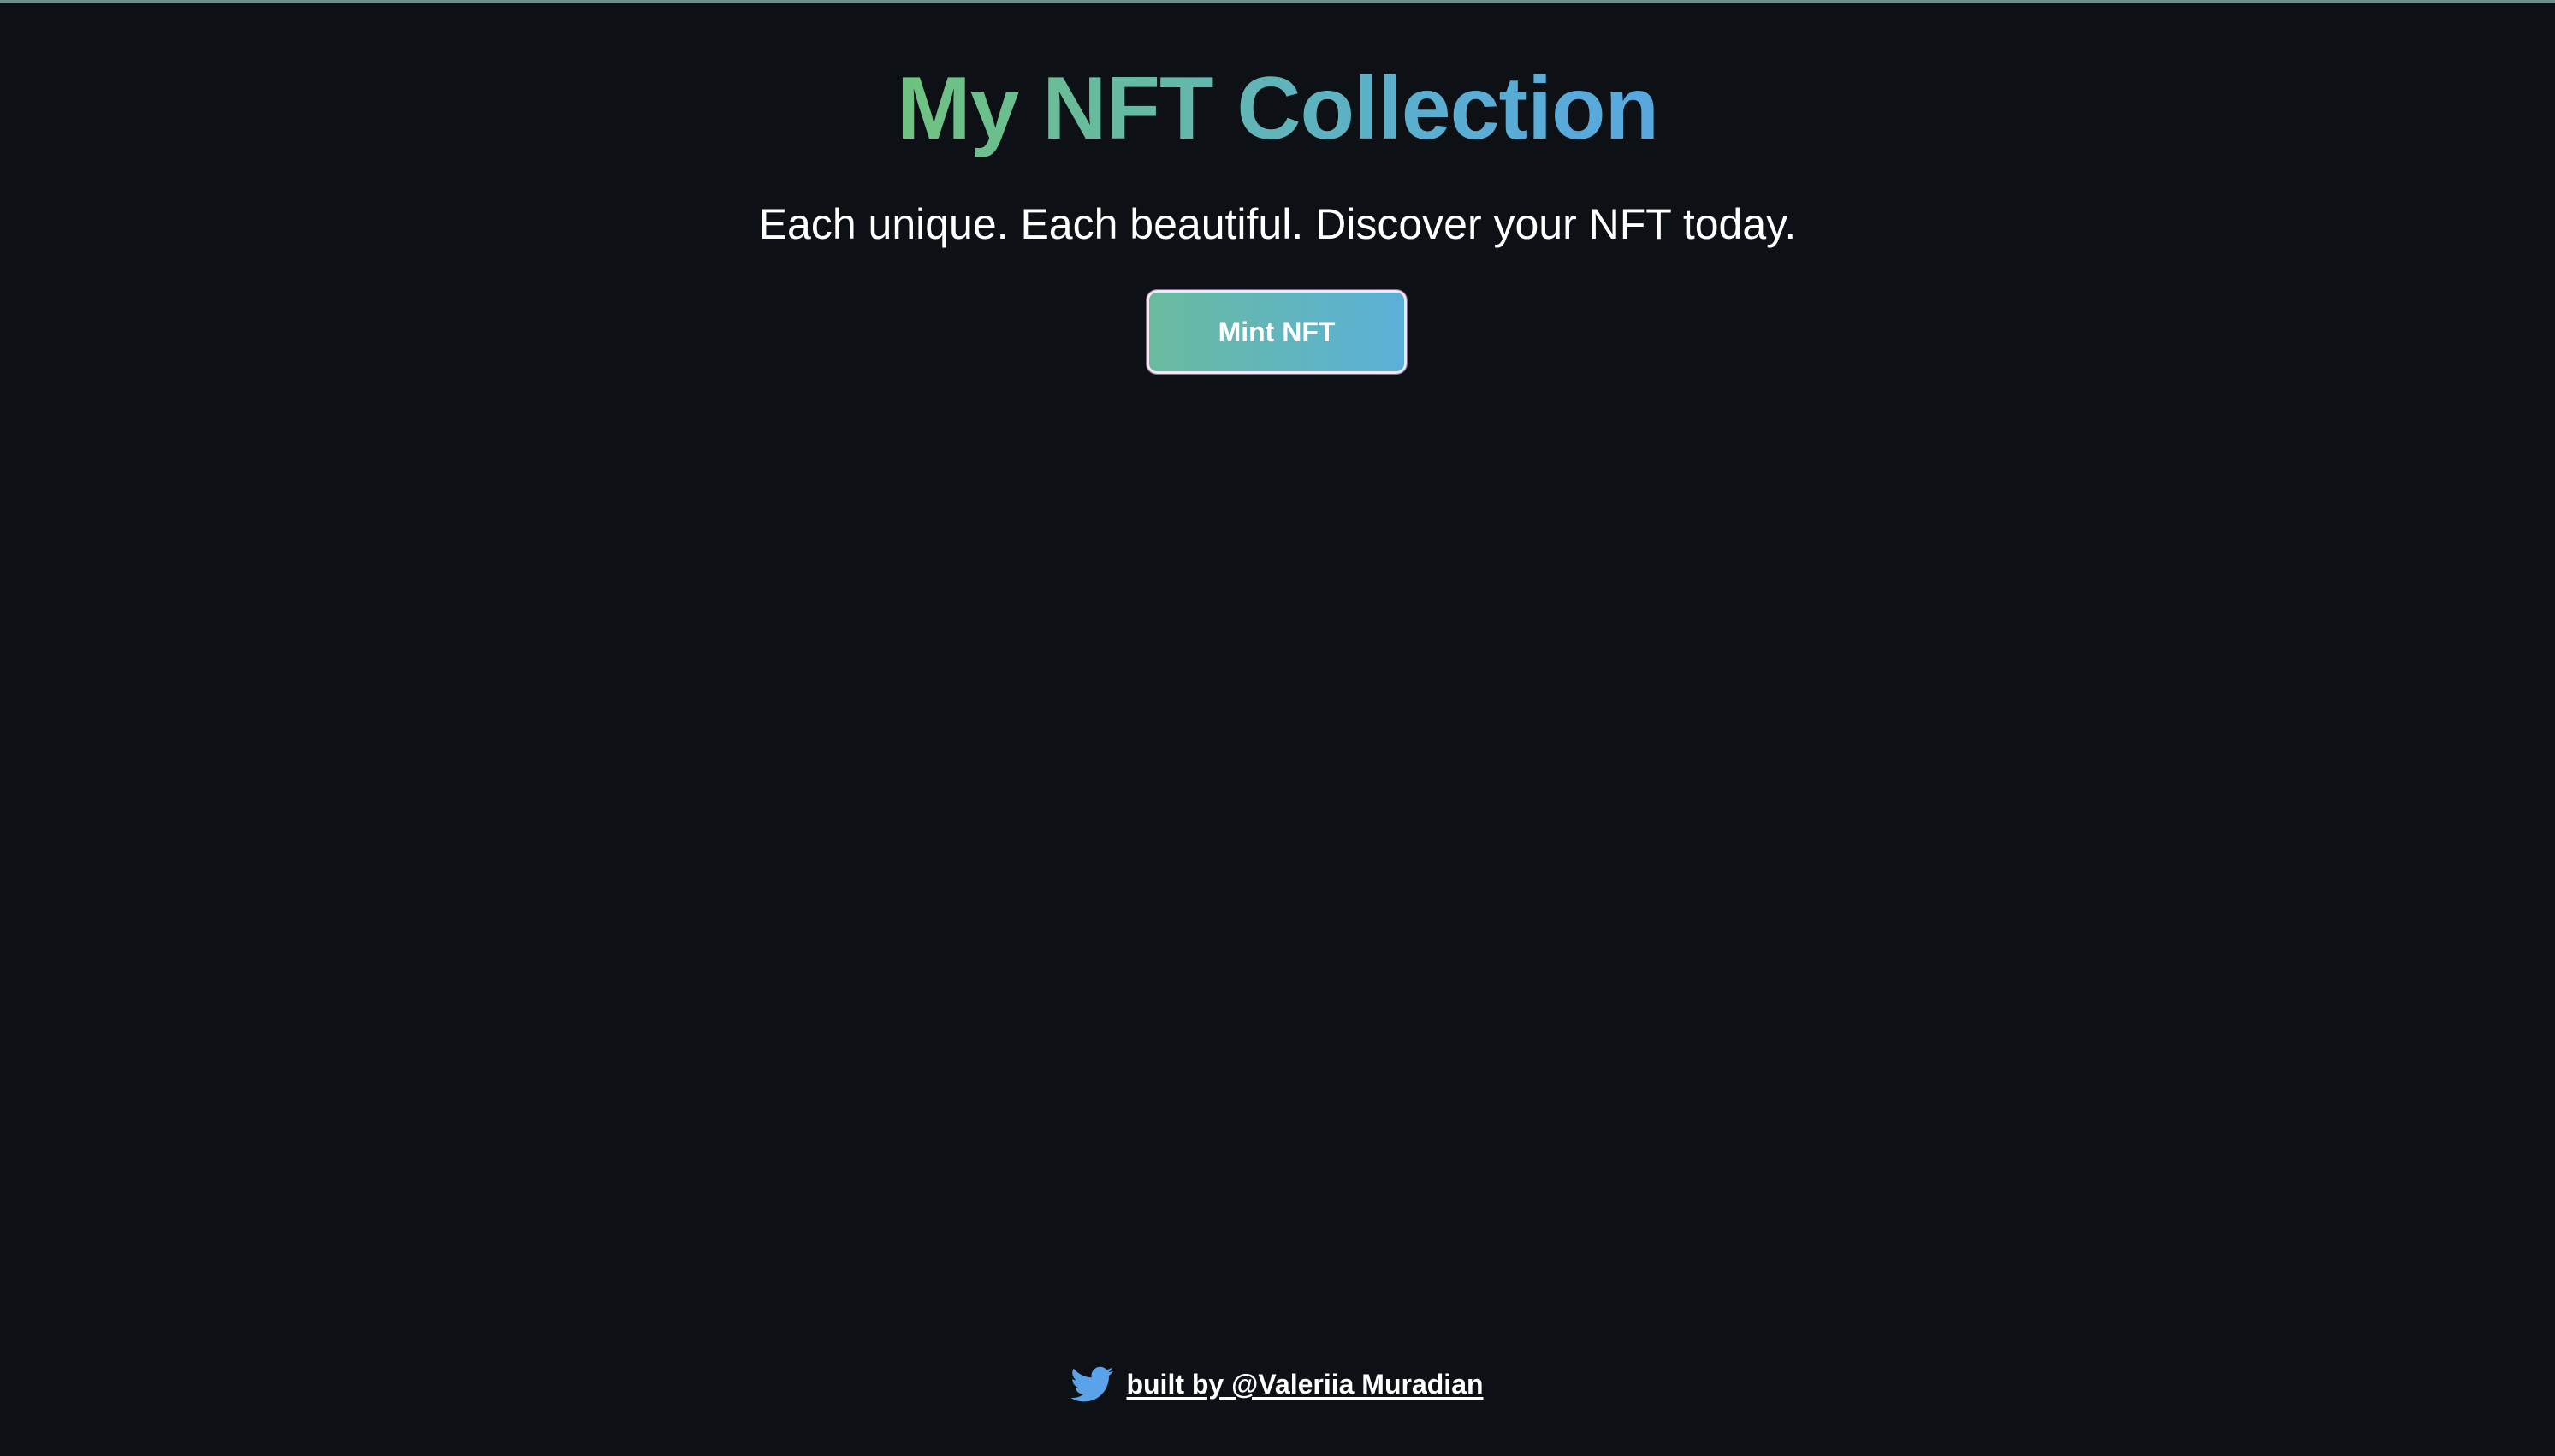  I want to click on page-title: My NFT Collection, so click(1277, 108).